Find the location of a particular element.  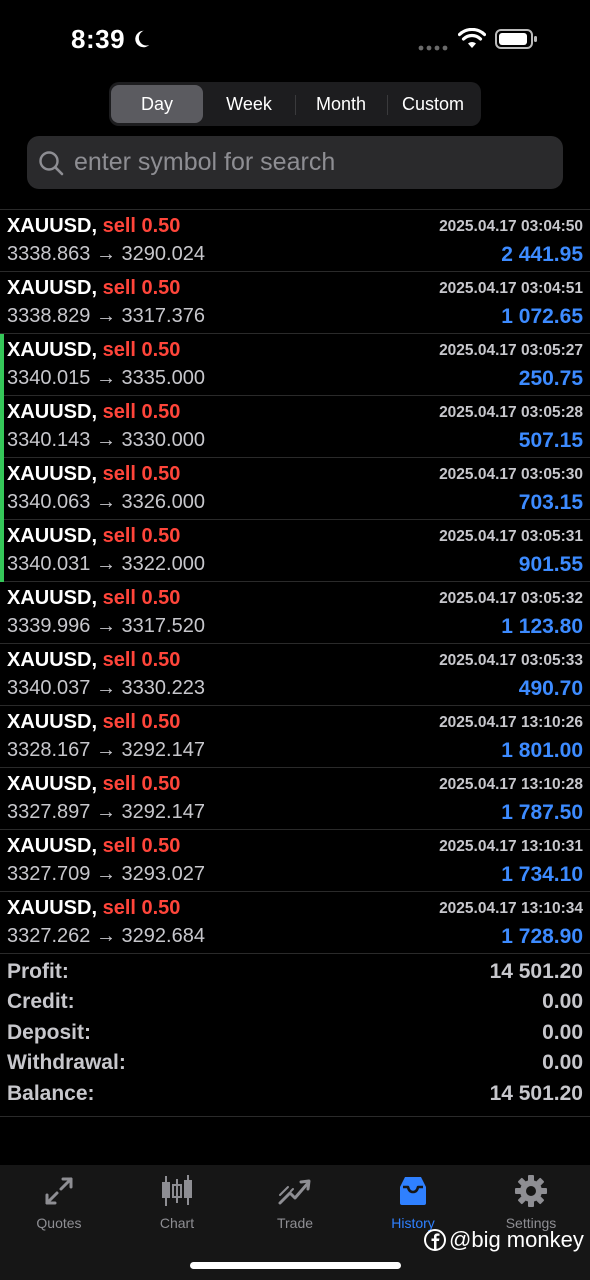

facebook-icon is located at coordinates (435, 1240).